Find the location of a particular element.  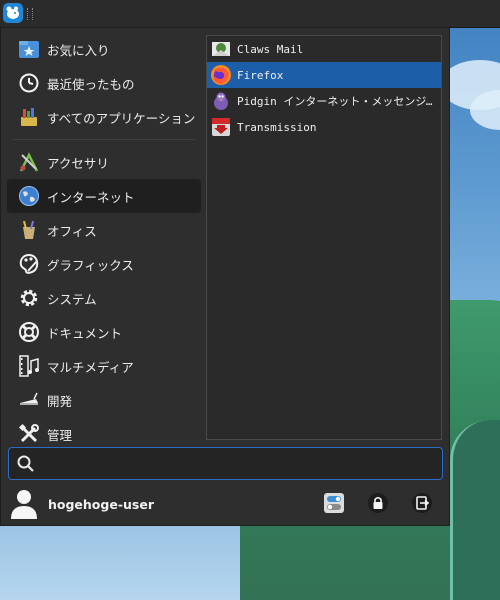

favorites-folder-icon is located at coordinates (29, 49).